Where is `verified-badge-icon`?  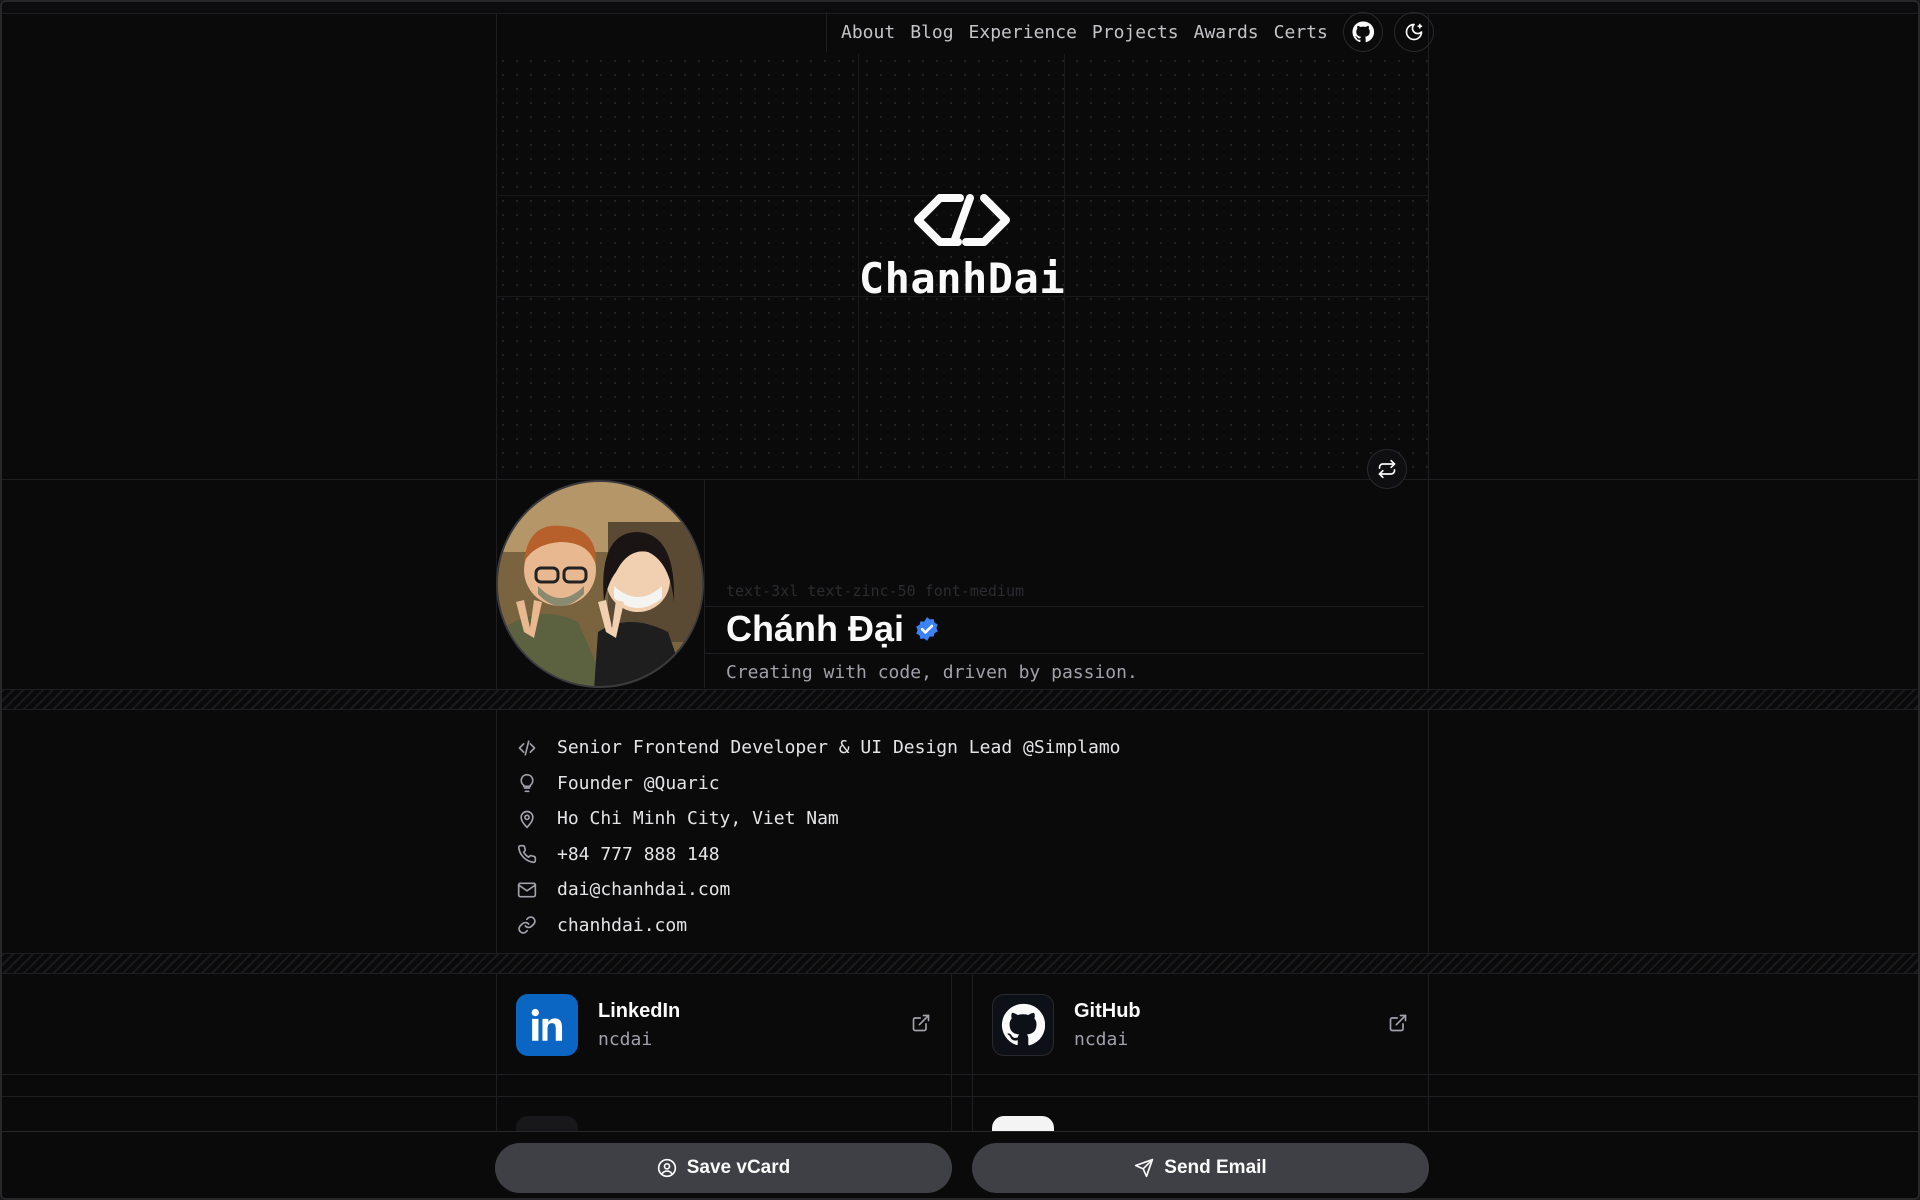 verified-badge-icon is located at coordinates (927, 629).